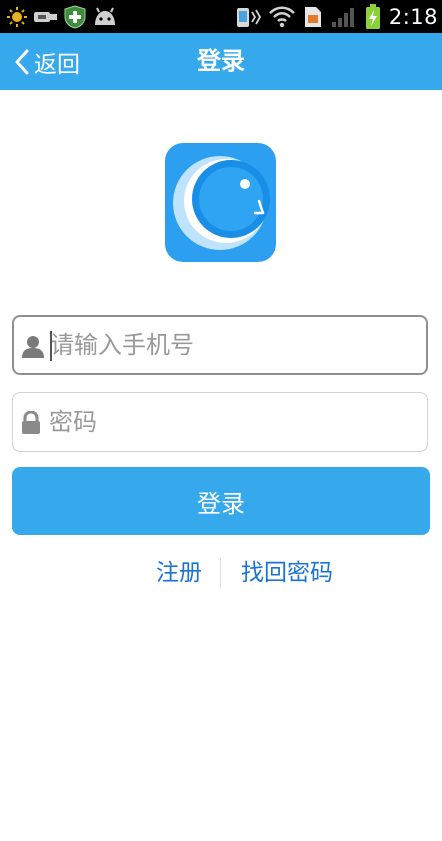 This screenshot has height=841, width=442. What do you see at coordinates (234, 422) in the screenshot?
I see `password-input` at bounding box center [234, 422].